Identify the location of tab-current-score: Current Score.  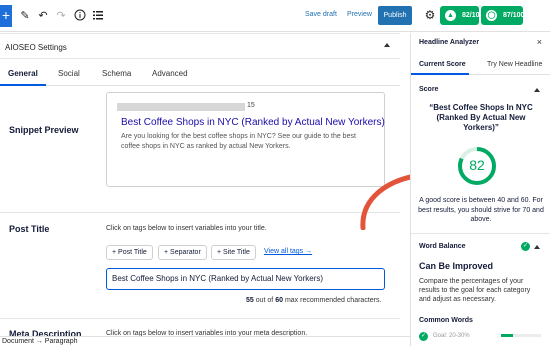
(442, 64).